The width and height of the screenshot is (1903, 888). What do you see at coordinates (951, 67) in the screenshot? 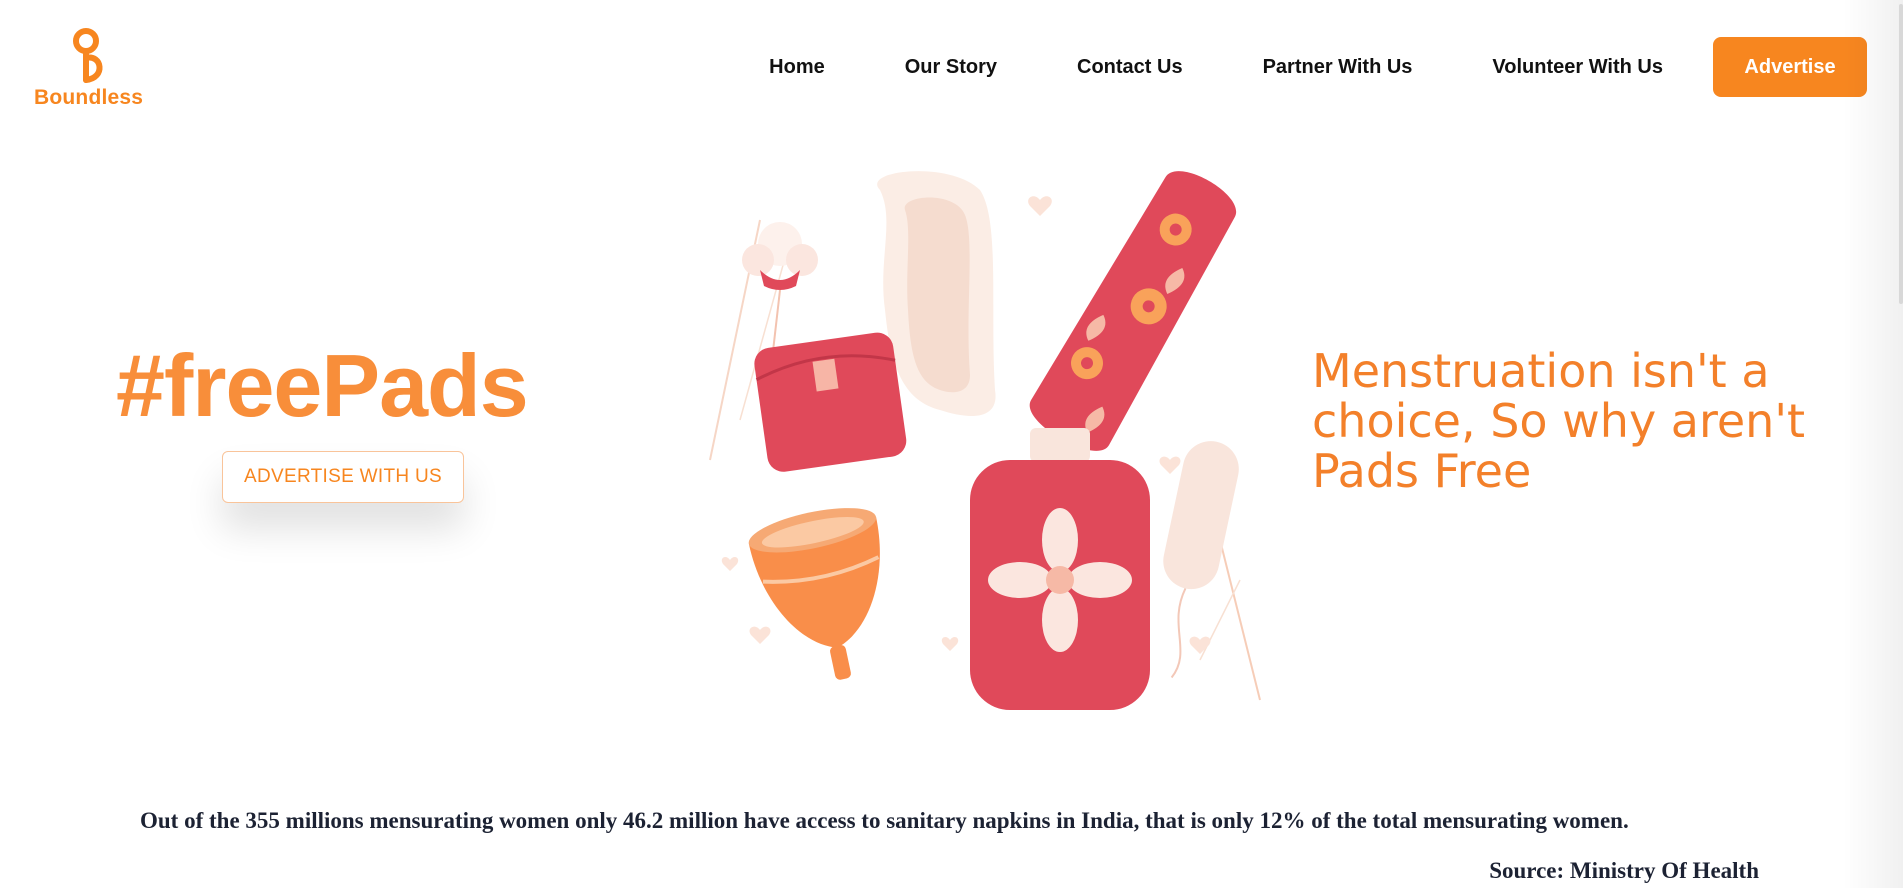
I see `nav-item-our-story: Our Story` at bounding box center [951, 67].